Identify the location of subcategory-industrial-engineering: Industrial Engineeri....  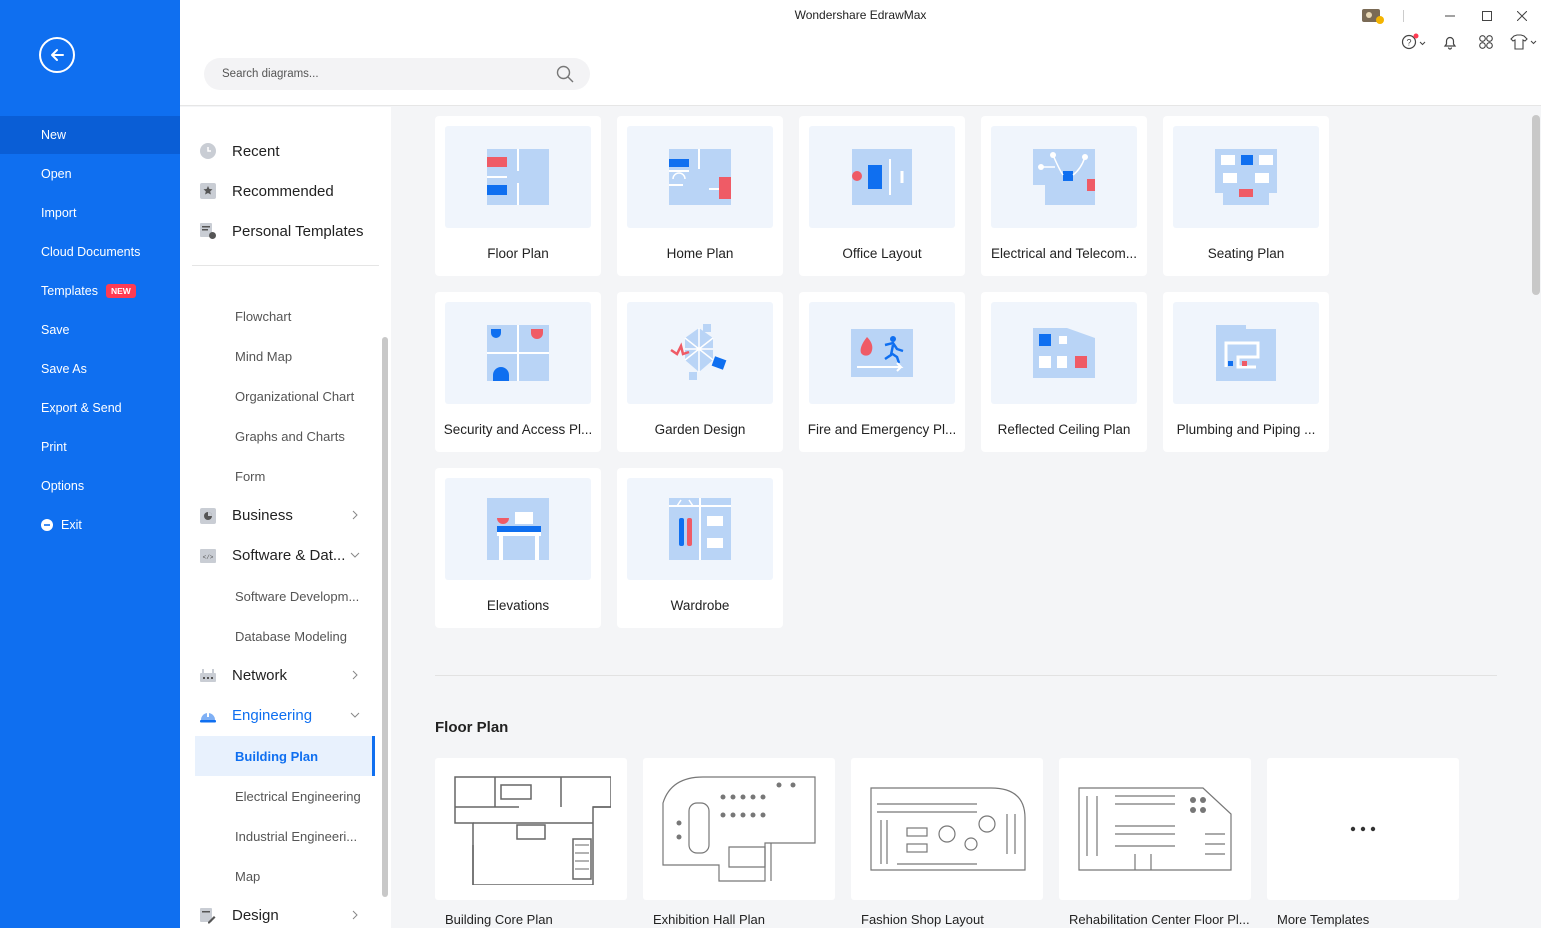
(280, 836).